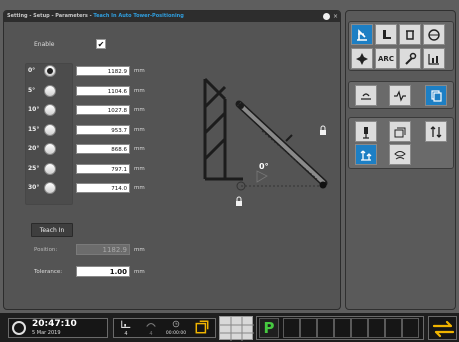  Describe the element at coordinates (103, 271) in the screenshot. I see `tolerance-field: 1.00` at that location.